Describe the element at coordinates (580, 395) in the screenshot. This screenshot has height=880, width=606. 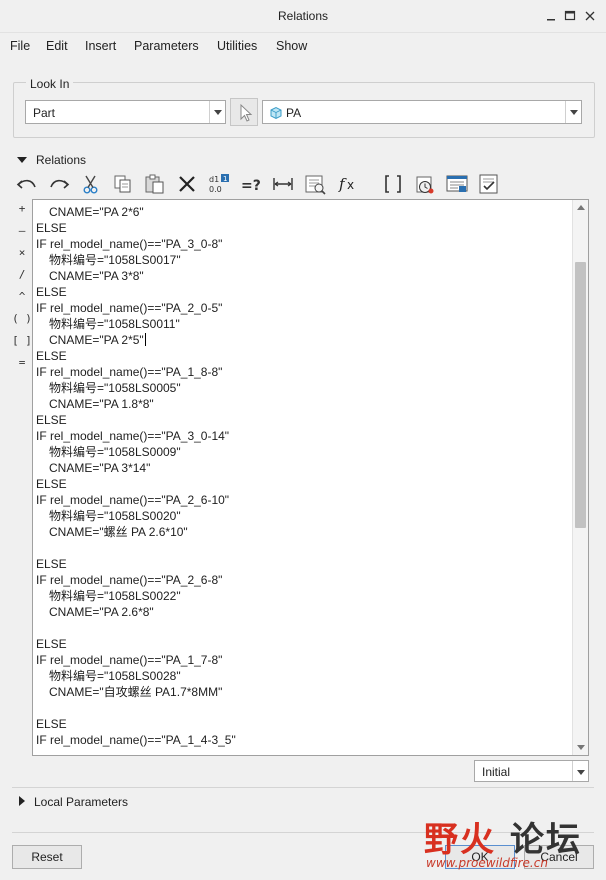
I see `scroll-thumb` at that location.